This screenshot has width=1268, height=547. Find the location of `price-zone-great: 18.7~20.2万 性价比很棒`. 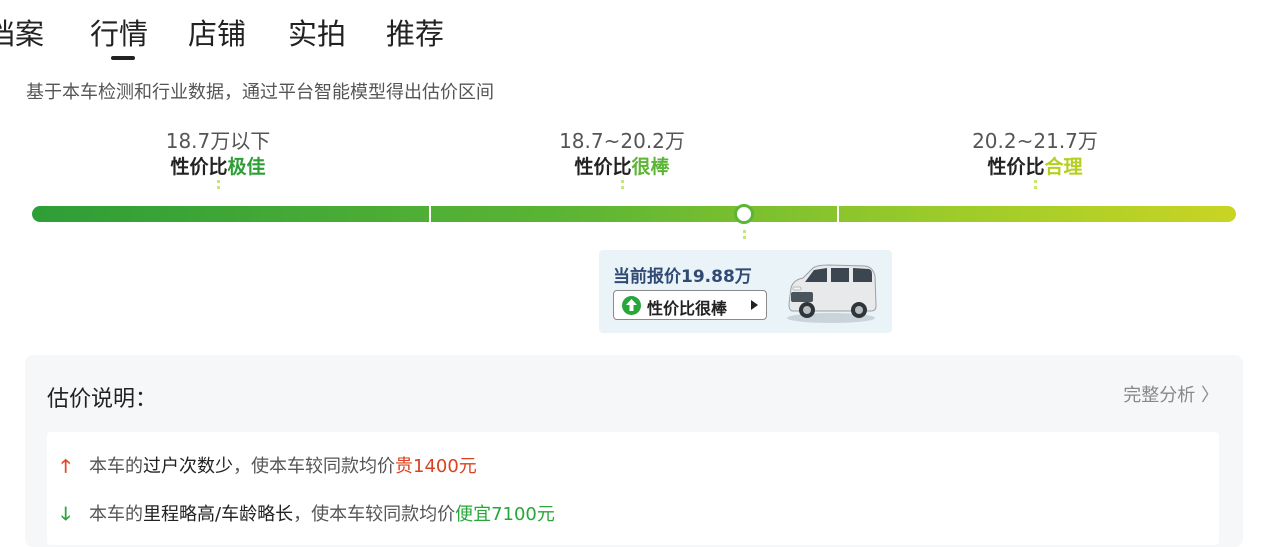

price-zone-great: 18.7~20.2万 性价比很棒 is located at coordinates (622, 160).